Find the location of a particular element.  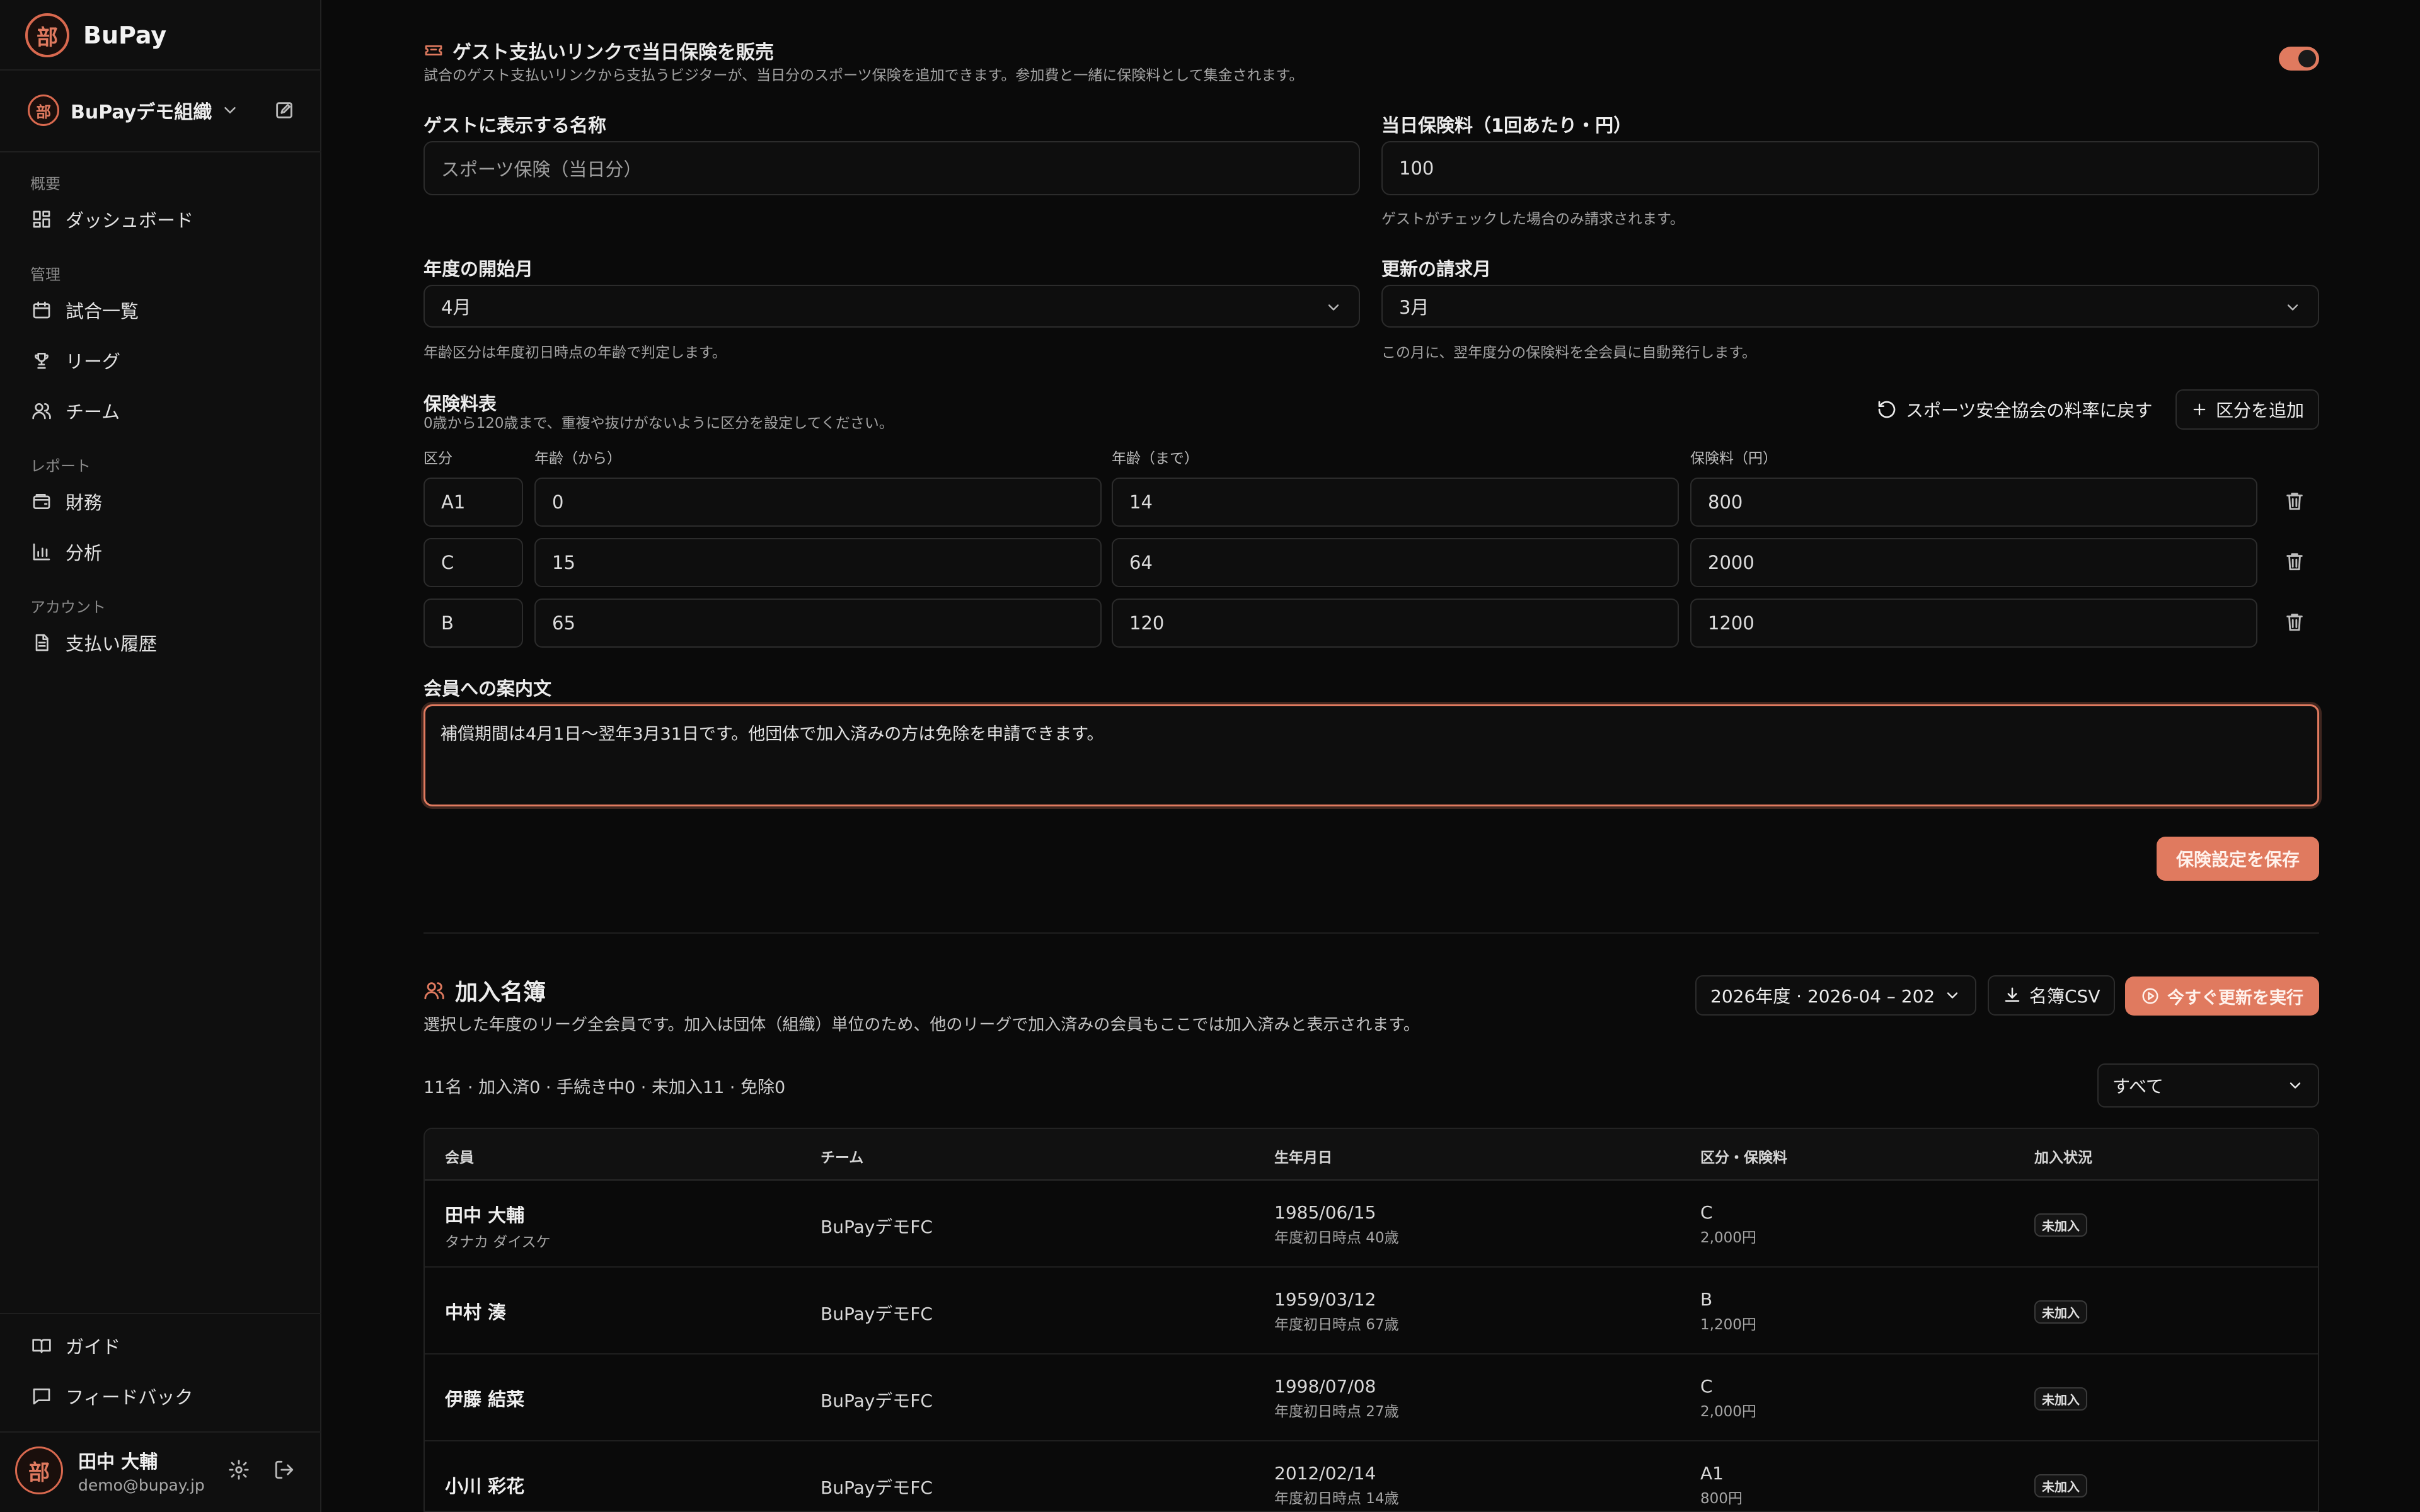

user-profile: 部 田中 大輔 demo@bupay.jp is located at coordinates (163, 1470).